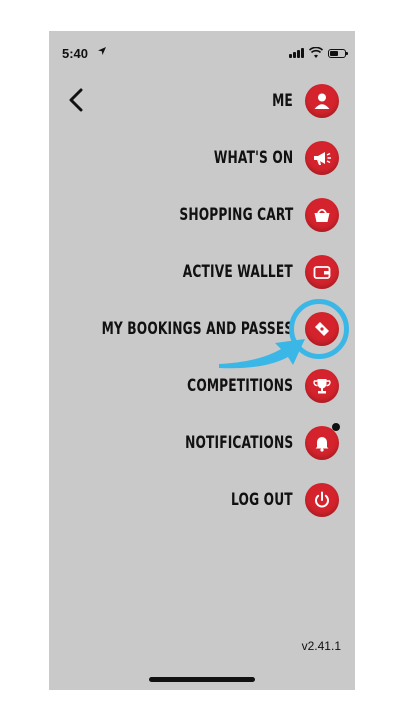 The height and width of the screenshot is (721, 404). Describe the element at coordinates (321, 646) in the screenshot. I see `app-version: v2.41.1` at that location.